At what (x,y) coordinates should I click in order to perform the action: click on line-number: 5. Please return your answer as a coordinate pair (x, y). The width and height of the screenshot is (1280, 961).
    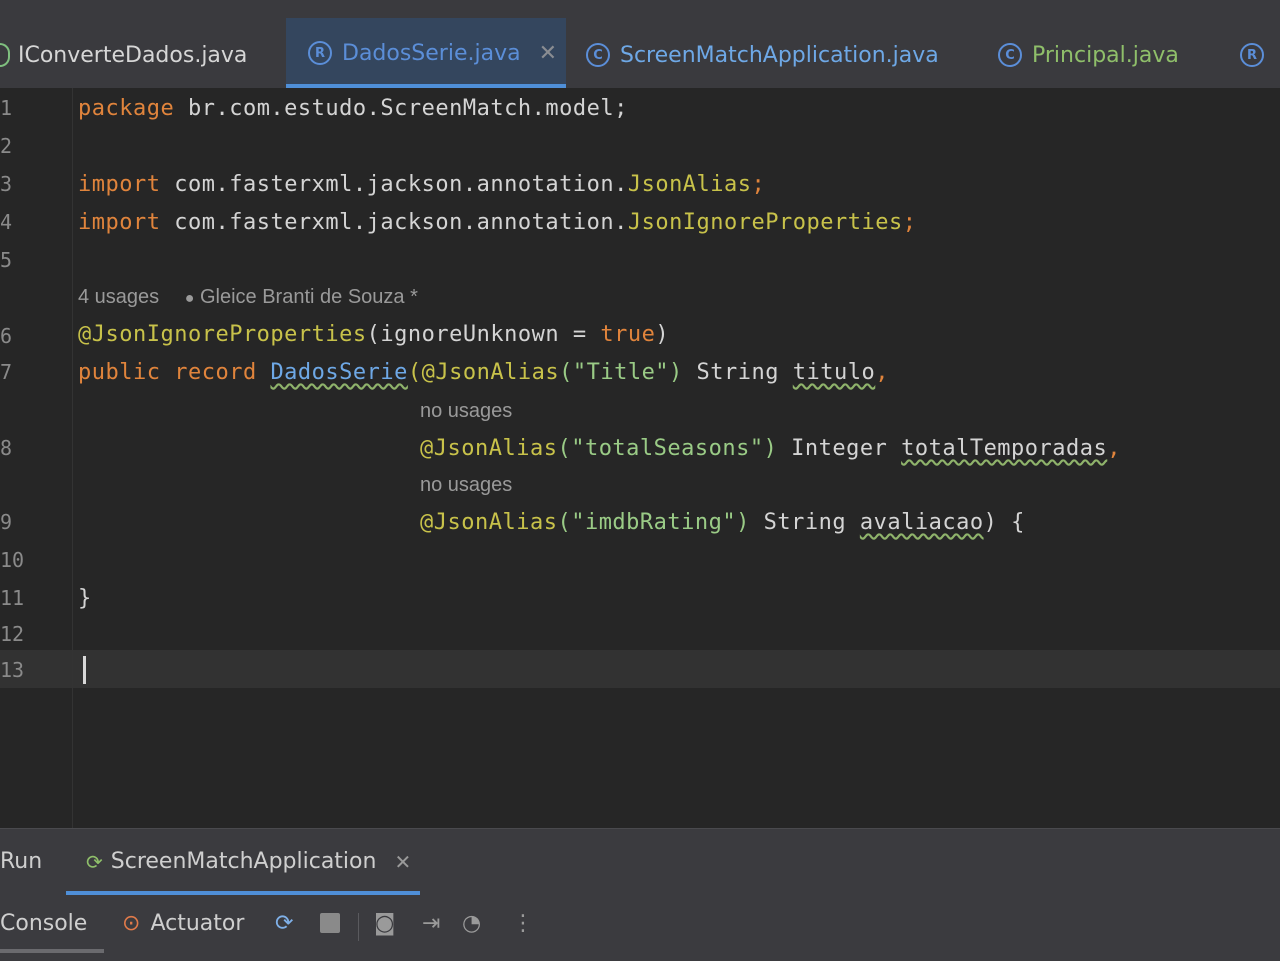
    Looking at the image, I should click on (6, 260).